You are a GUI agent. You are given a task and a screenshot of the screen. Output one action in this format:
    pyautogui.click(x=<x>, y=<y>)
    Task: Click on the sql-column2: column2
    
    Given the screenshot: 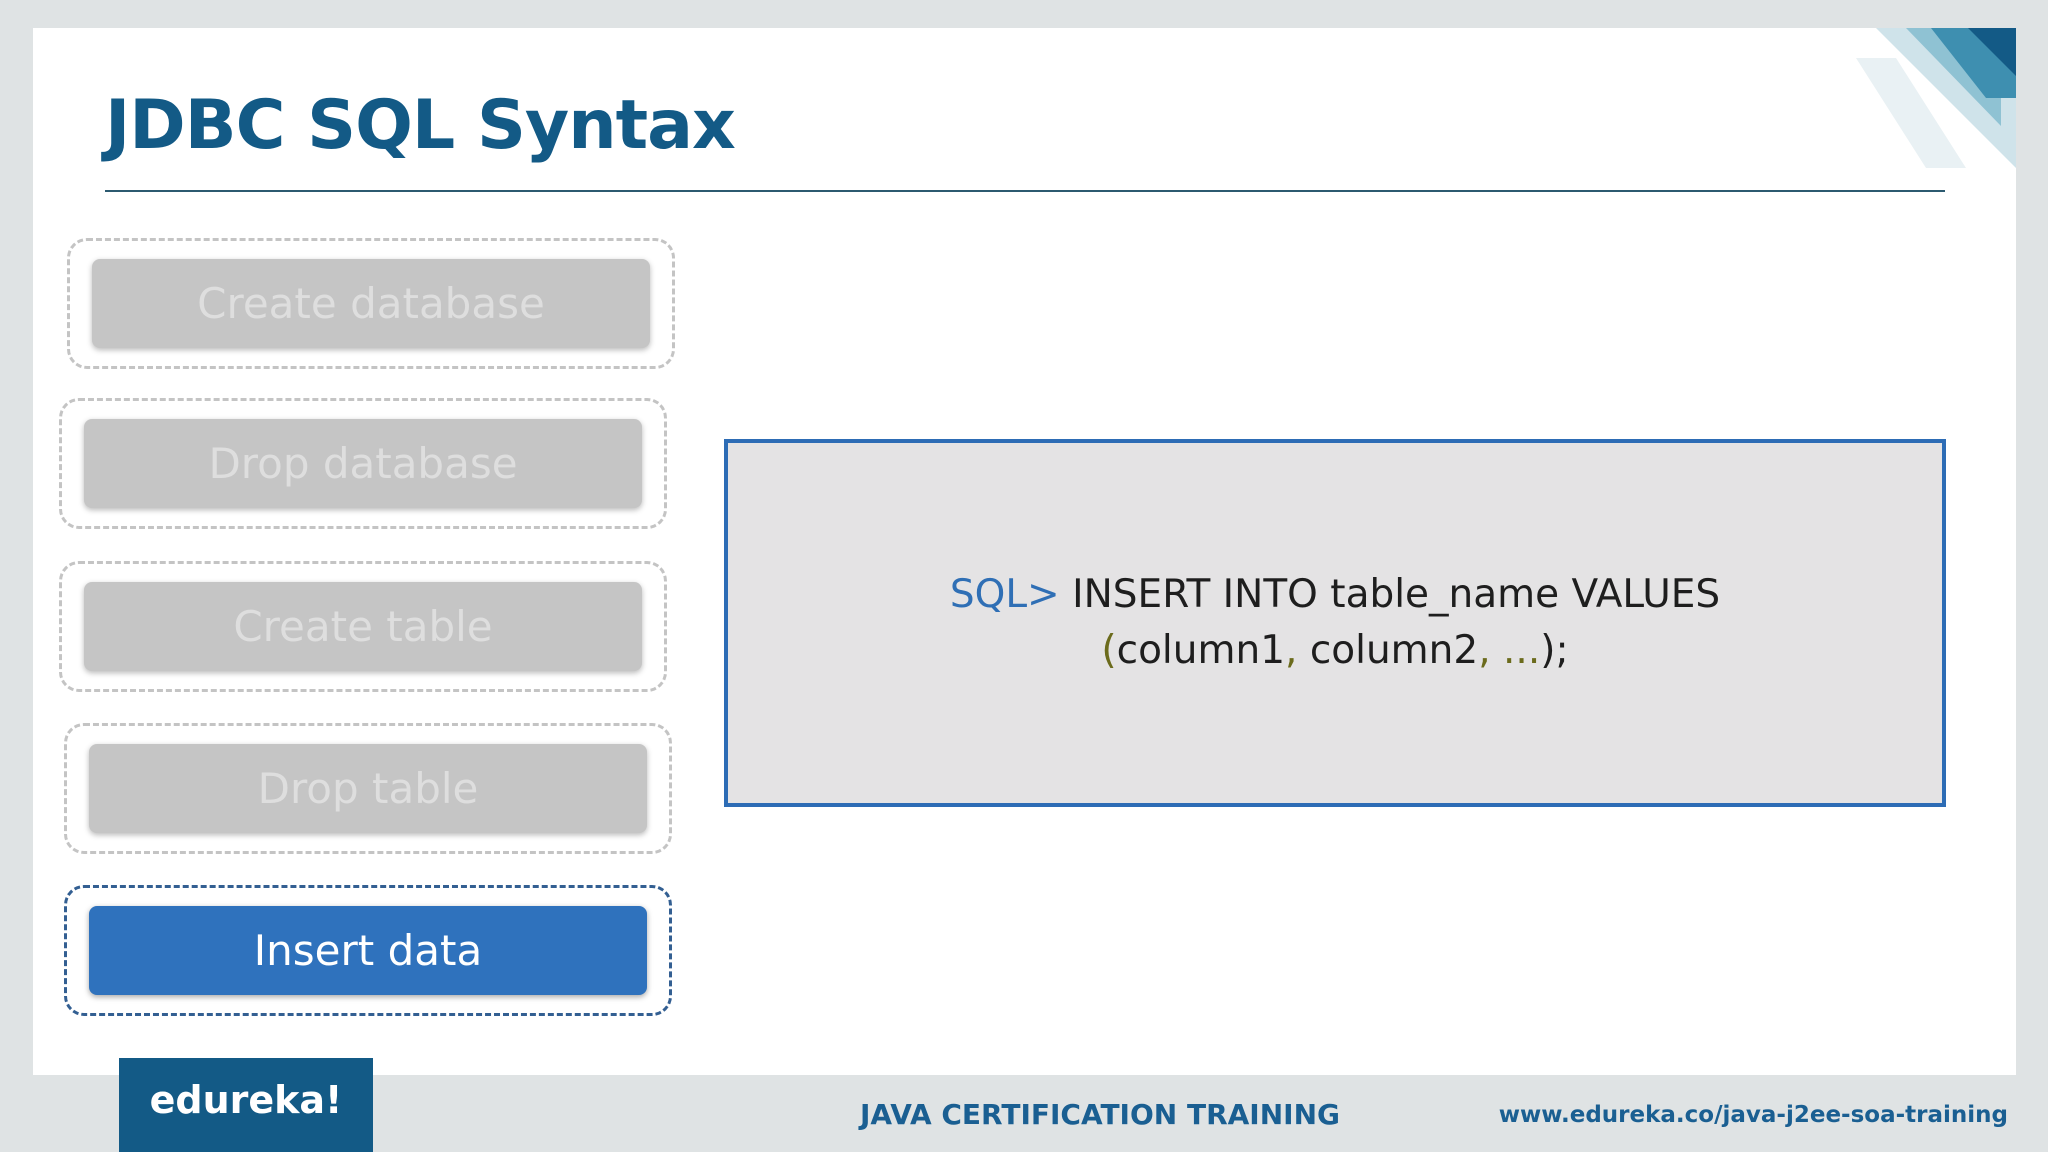 What is the action you would take?
    pyautogui.click(x=1394, y=650)
    